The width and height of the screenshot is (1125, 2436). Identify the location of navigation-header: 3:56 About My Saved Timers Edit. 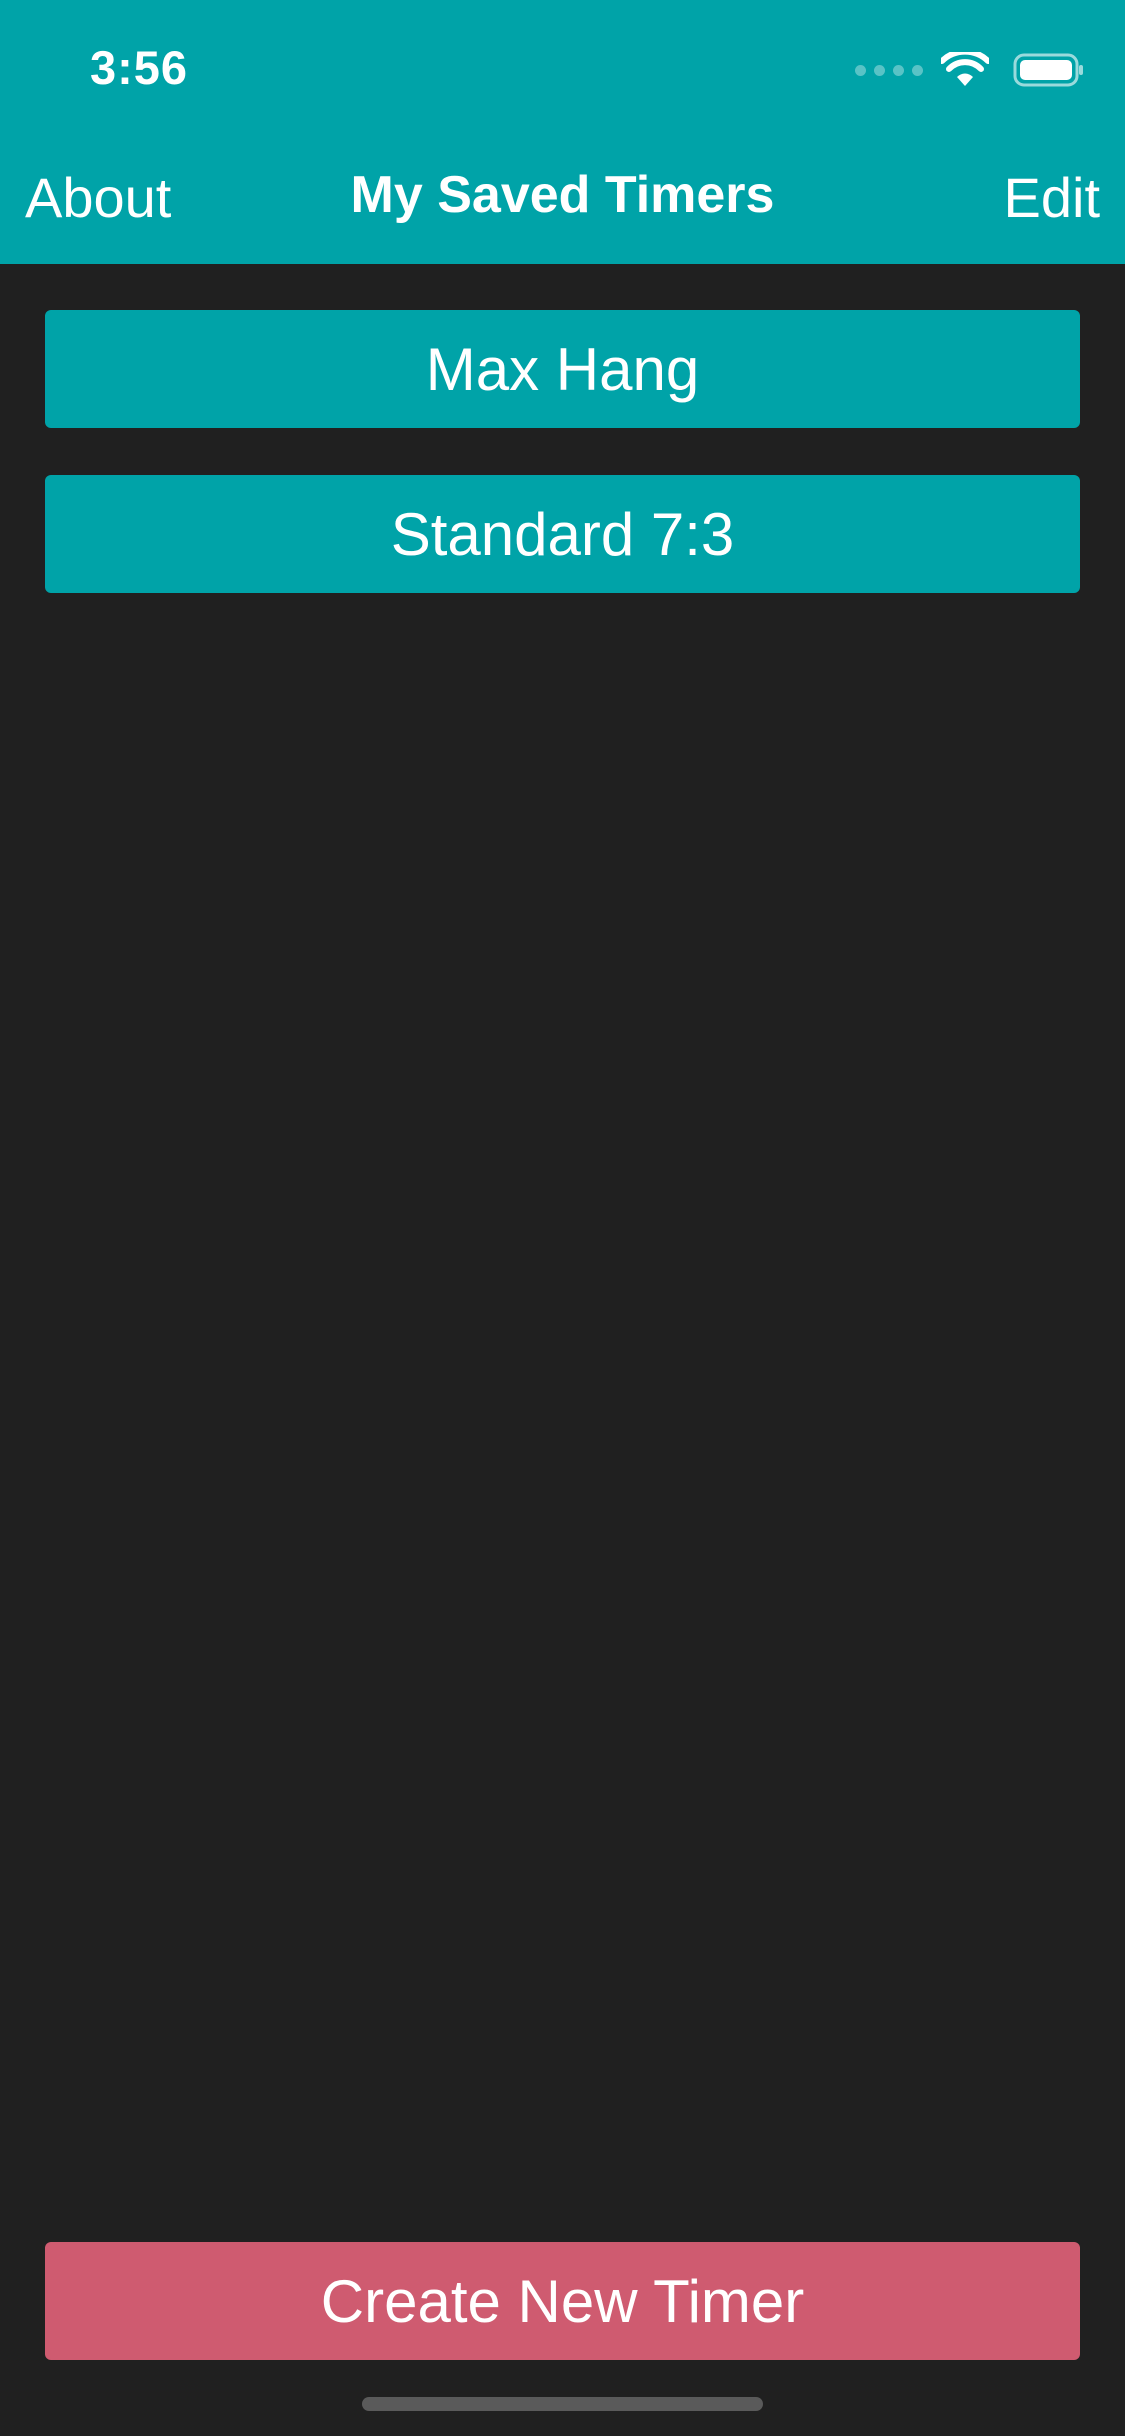
(562, 132).